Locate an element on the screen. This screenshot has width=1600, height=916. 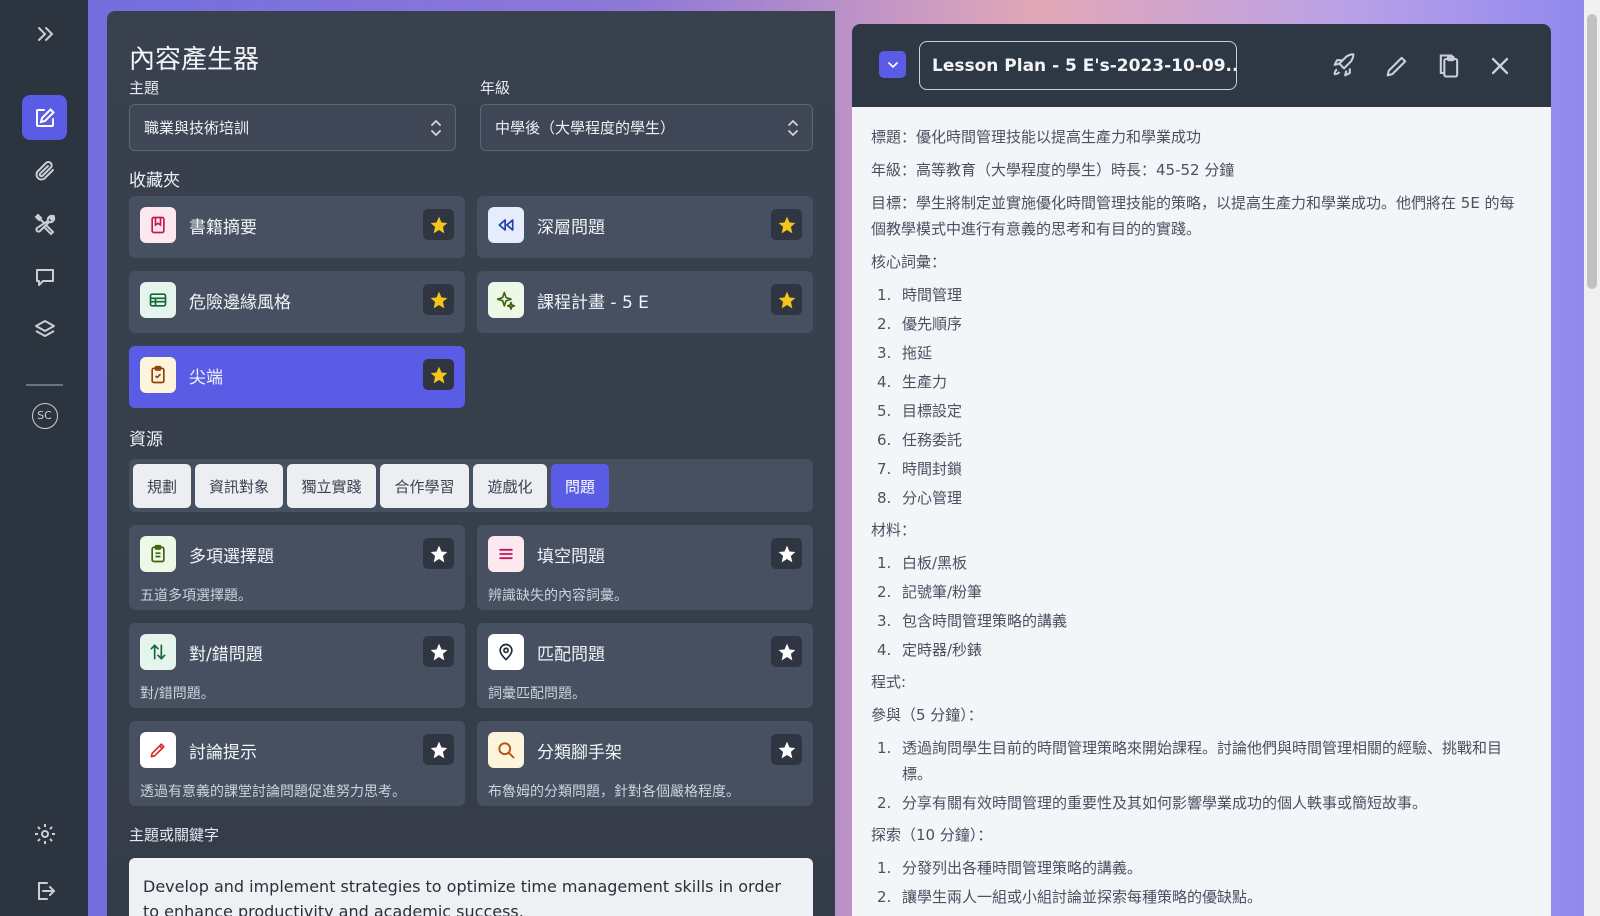
attachments-nav-button is located at coordinates (44, 170).